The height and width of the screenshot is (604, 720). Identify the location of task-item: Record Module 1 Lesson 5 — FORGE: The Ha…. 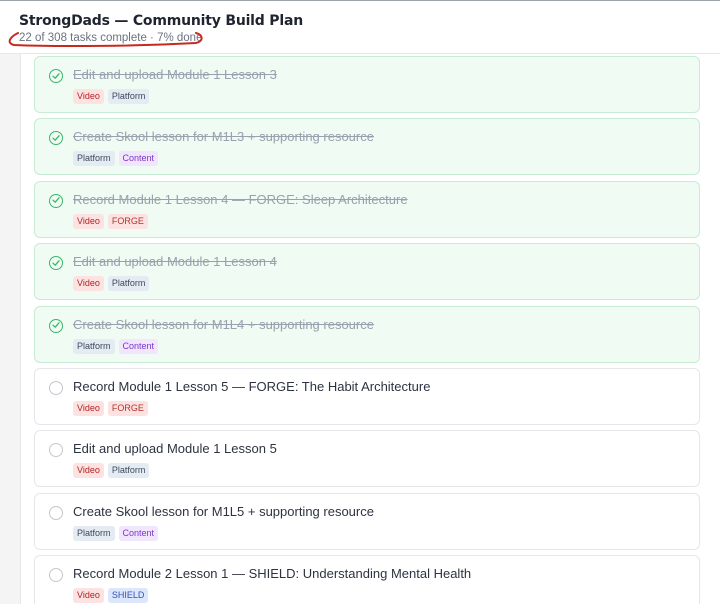
(367, 396).